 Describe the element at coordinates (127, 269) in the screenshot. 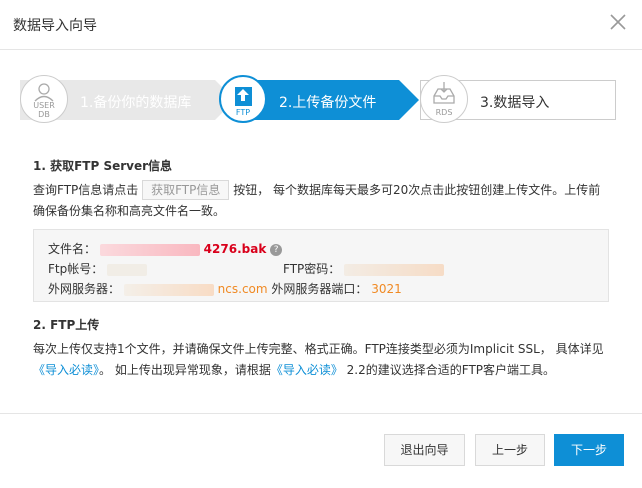

I see `ftp-account-redacted` at that location.